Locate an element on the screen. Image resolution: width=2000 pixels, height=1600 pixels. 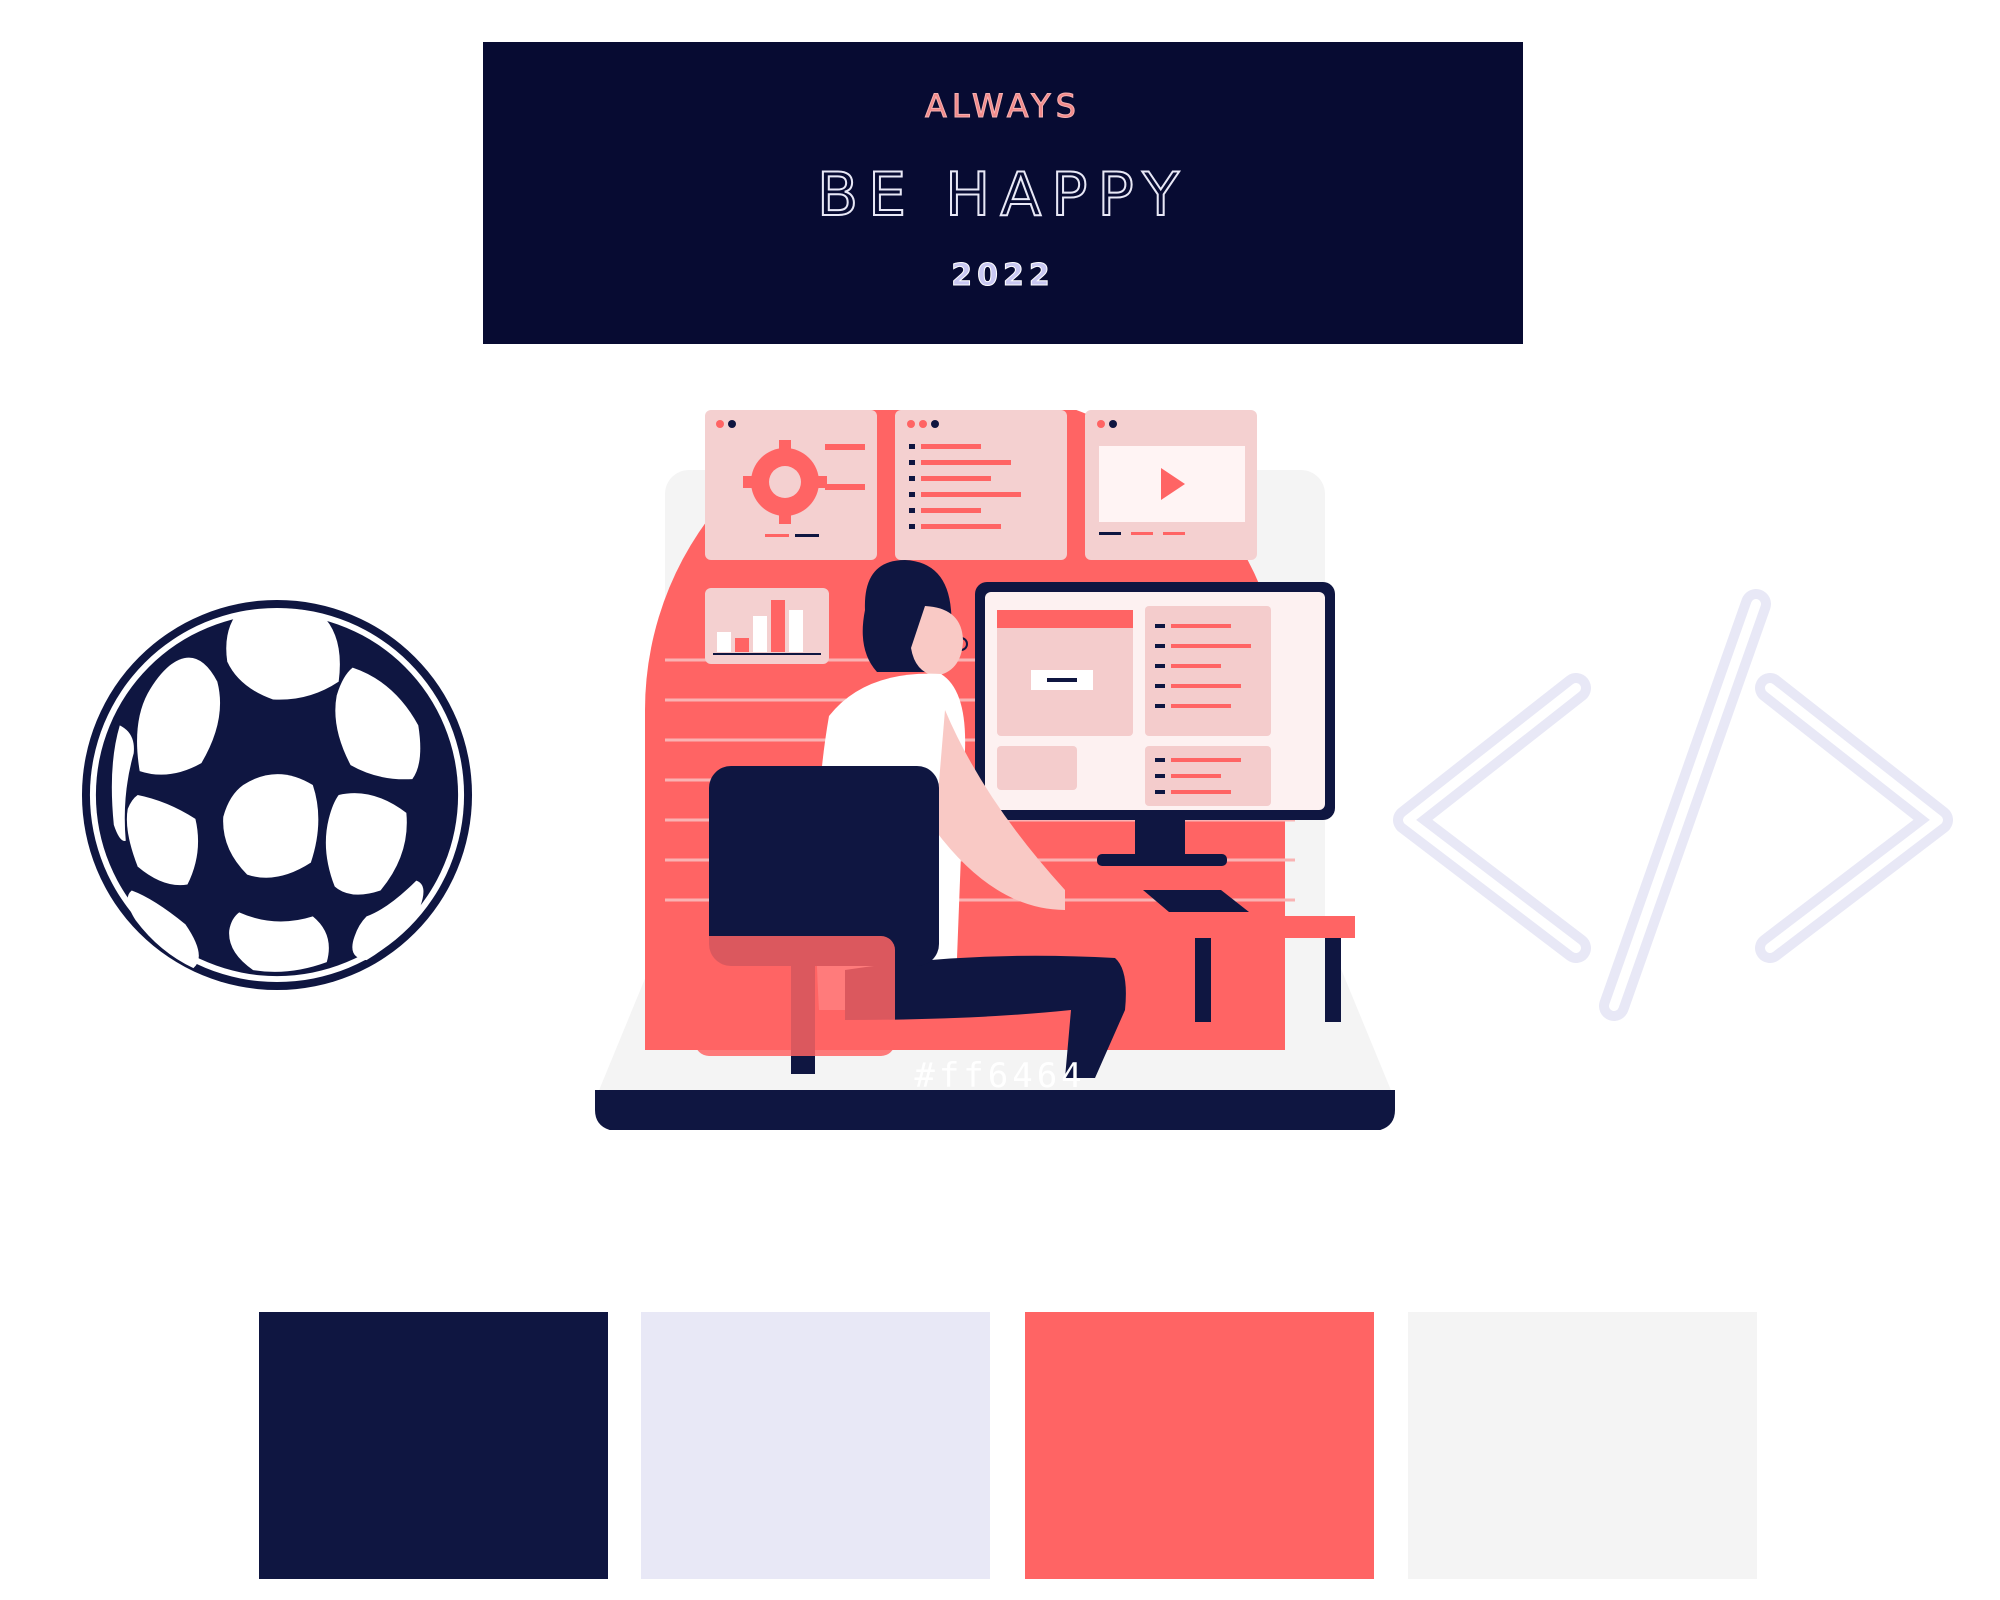
swatch-light-gray is located at coordinates (1582, 1445).